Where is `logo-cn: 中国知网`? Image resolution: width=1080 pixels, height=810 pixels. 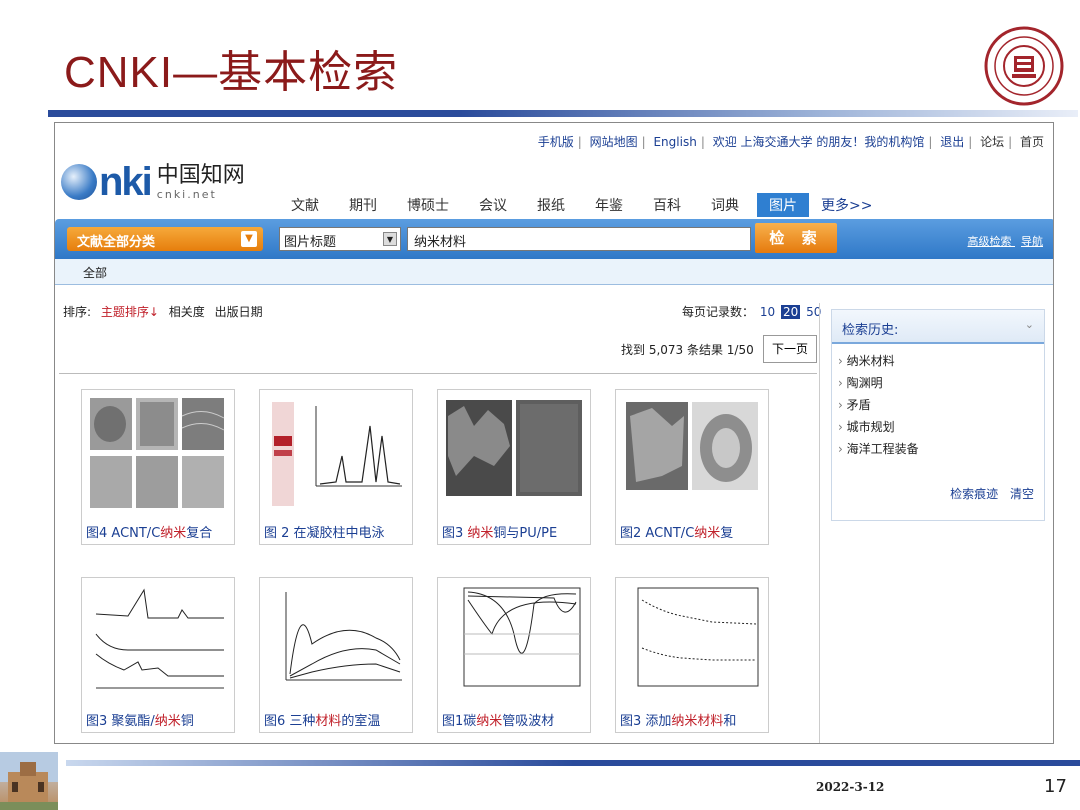
logo-cn: 中国知网 is located at coordinates (200, 175).